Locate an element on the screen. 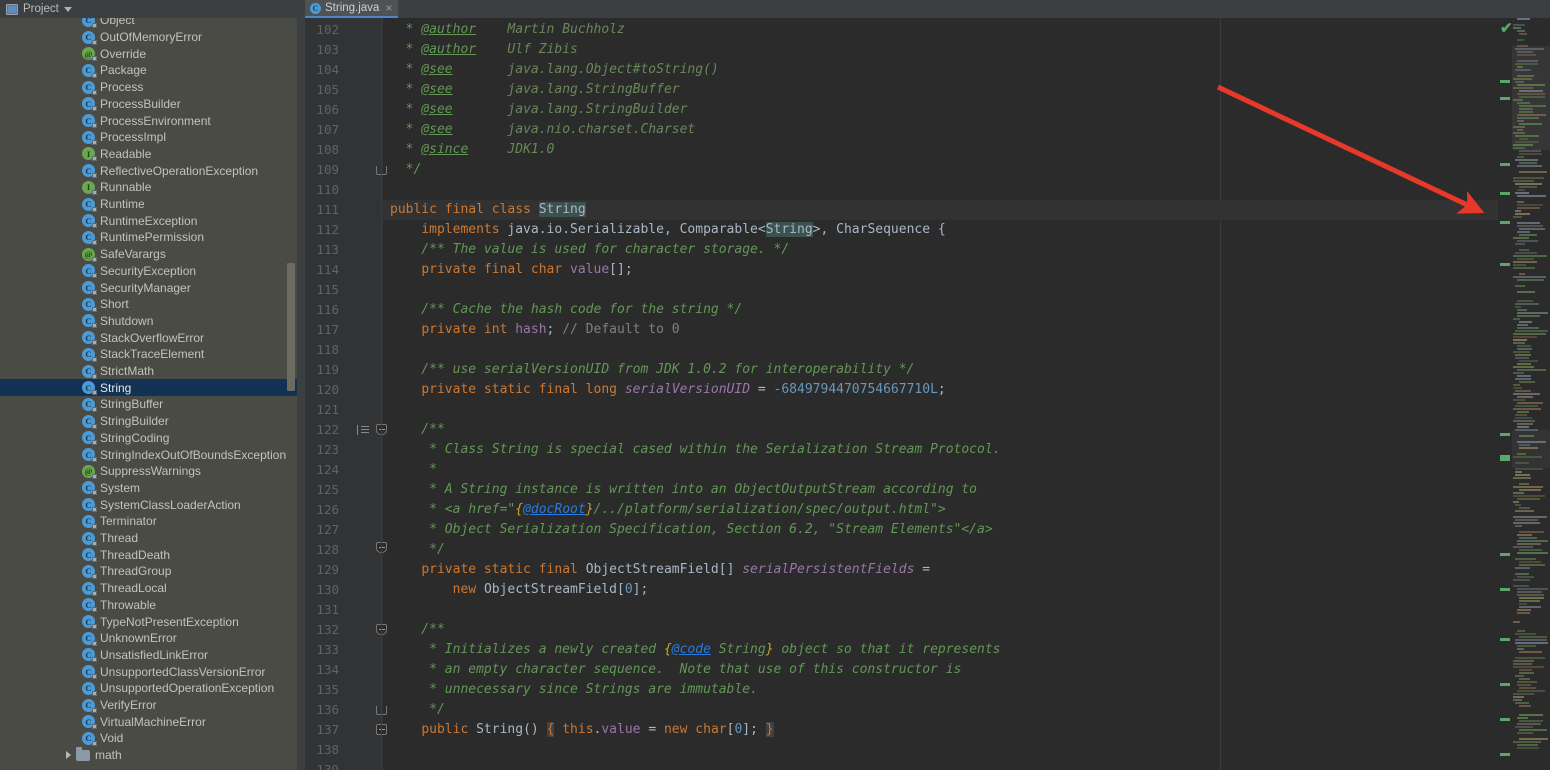 This screenshot has height=770, width=1550. tree-item-math: math is located at coordinates (152, 755).